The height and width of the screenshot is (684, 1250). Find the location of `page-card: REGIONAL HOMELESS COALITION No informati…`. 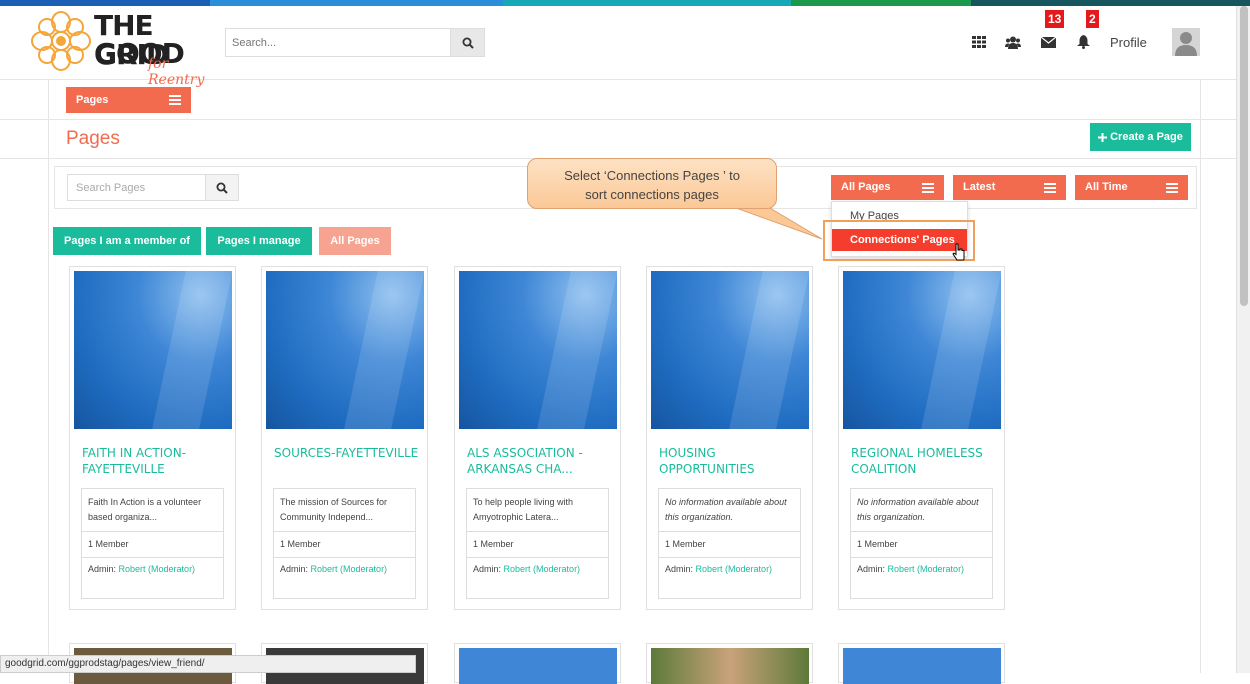

page-card: REGIONAL HOMELESS COALITION No informati… is located at coordinates (921, 438).